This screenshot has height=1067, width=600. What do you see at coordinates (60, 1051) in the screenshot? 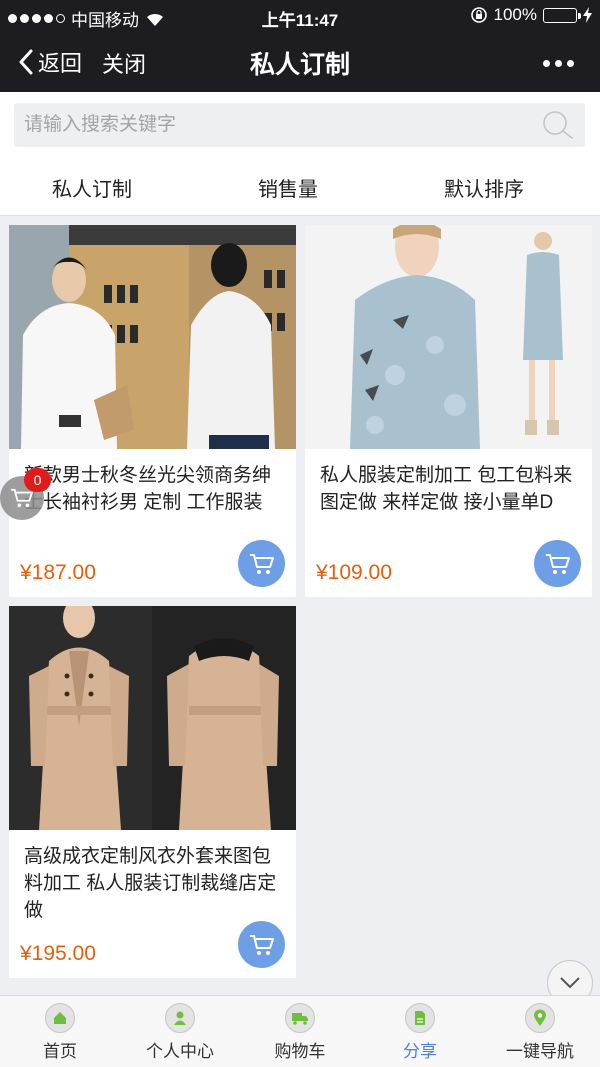
I see `tab-home-label: 首页` at bounding box center [60, 1051].